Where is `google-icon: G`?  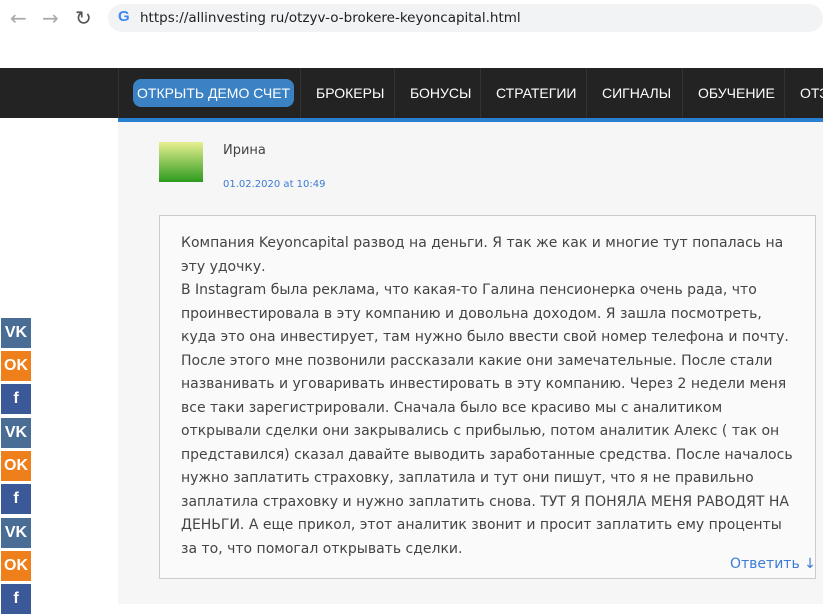
google-icon: G is located at coordinates (124, 16).